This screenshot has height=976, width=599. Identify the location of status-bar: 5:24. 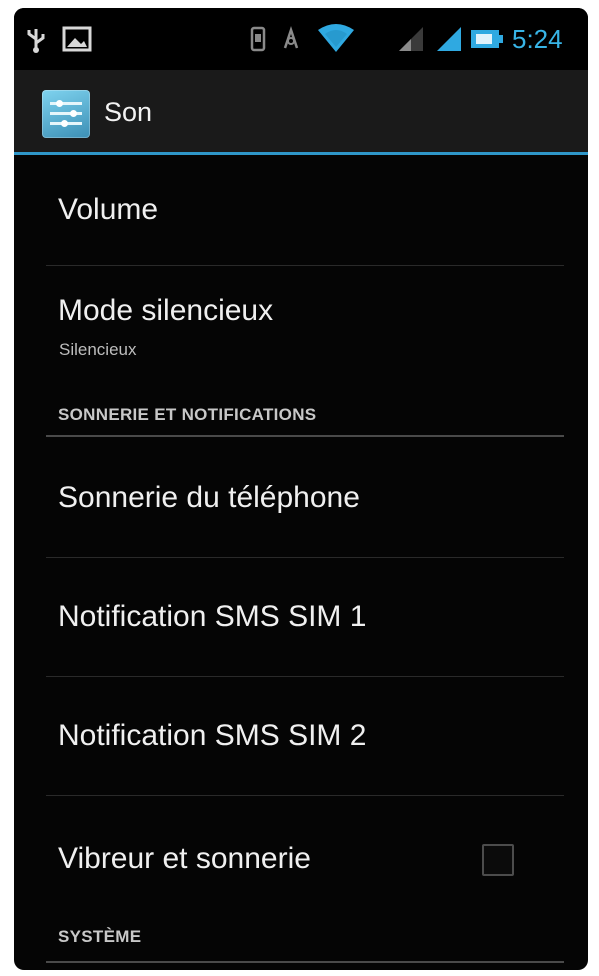
(301, 39).